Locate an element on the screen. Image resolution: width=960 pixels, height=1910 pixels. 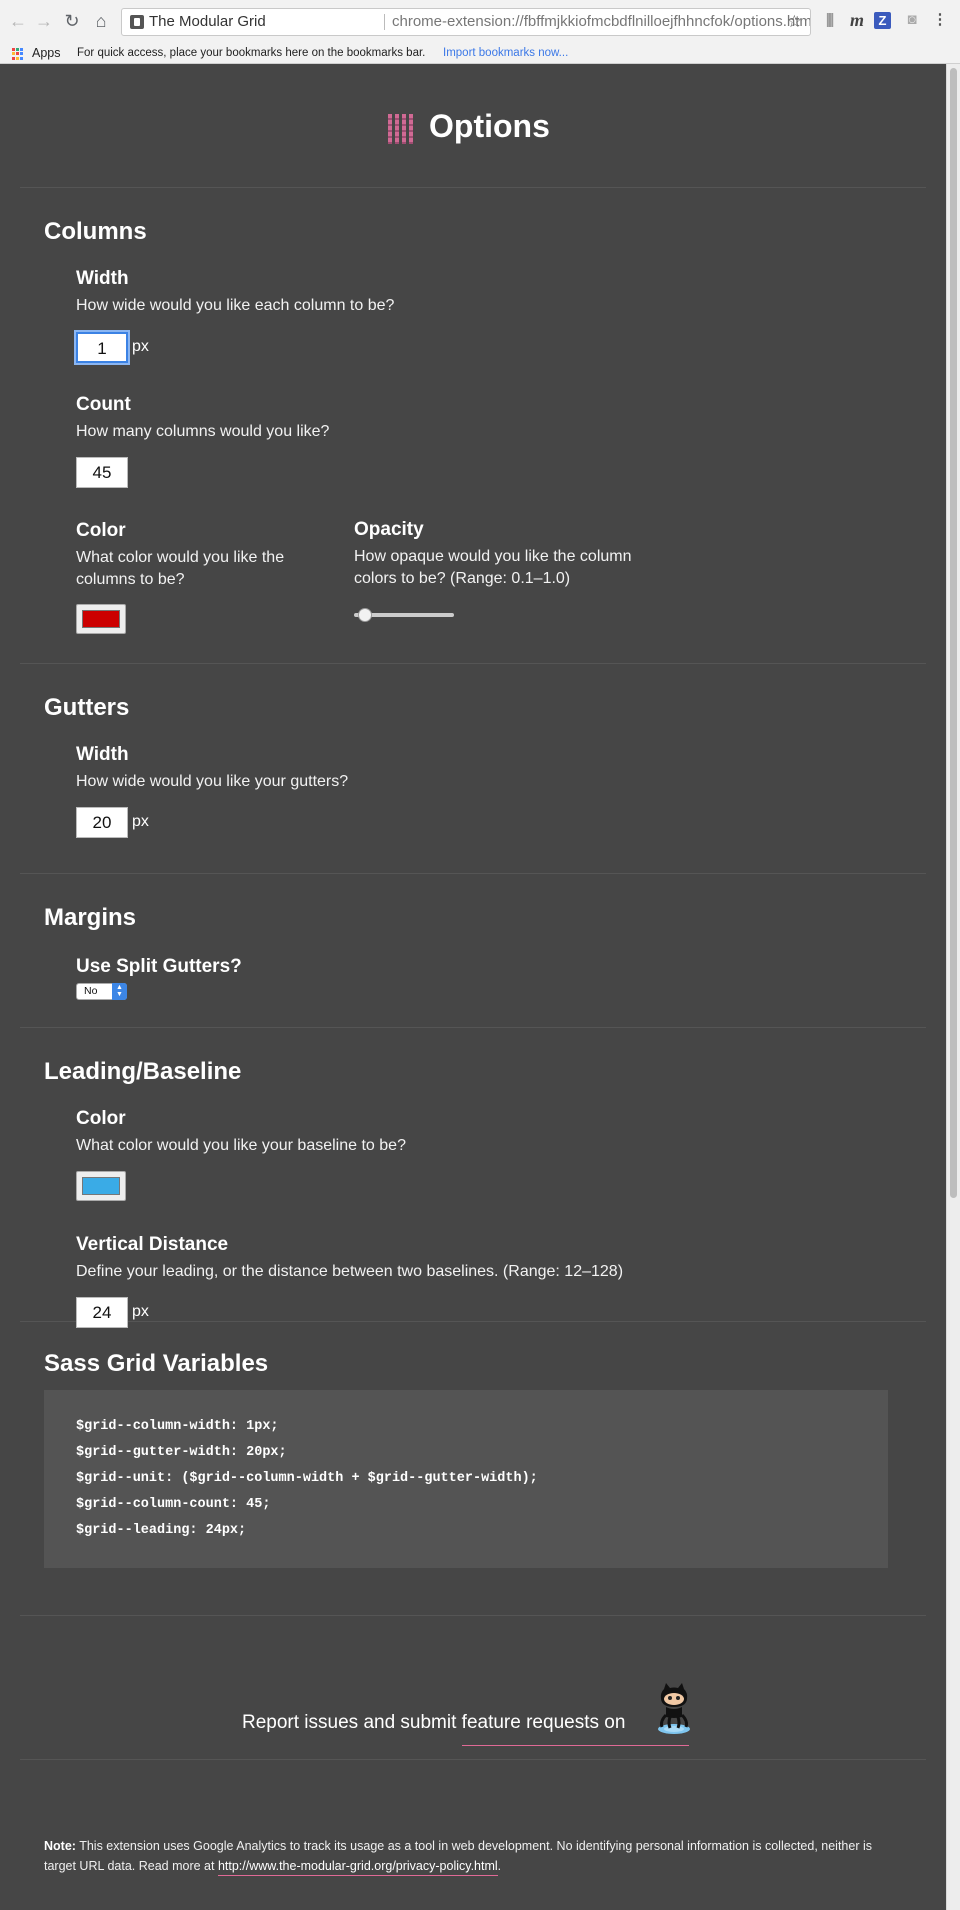
code-line: $grid--column-count: 45; is located at coordinates (173, 1504).